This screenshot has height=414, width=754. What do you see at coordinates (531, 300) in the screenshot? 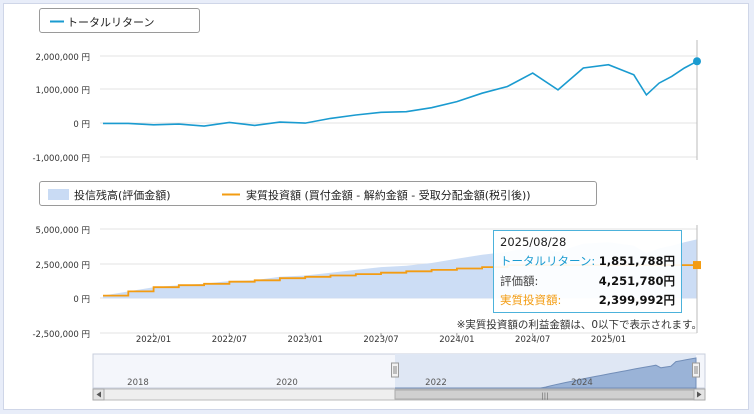
I see `tooltip-invested-label: 実質投資額:` at bounding box center [531, 300].